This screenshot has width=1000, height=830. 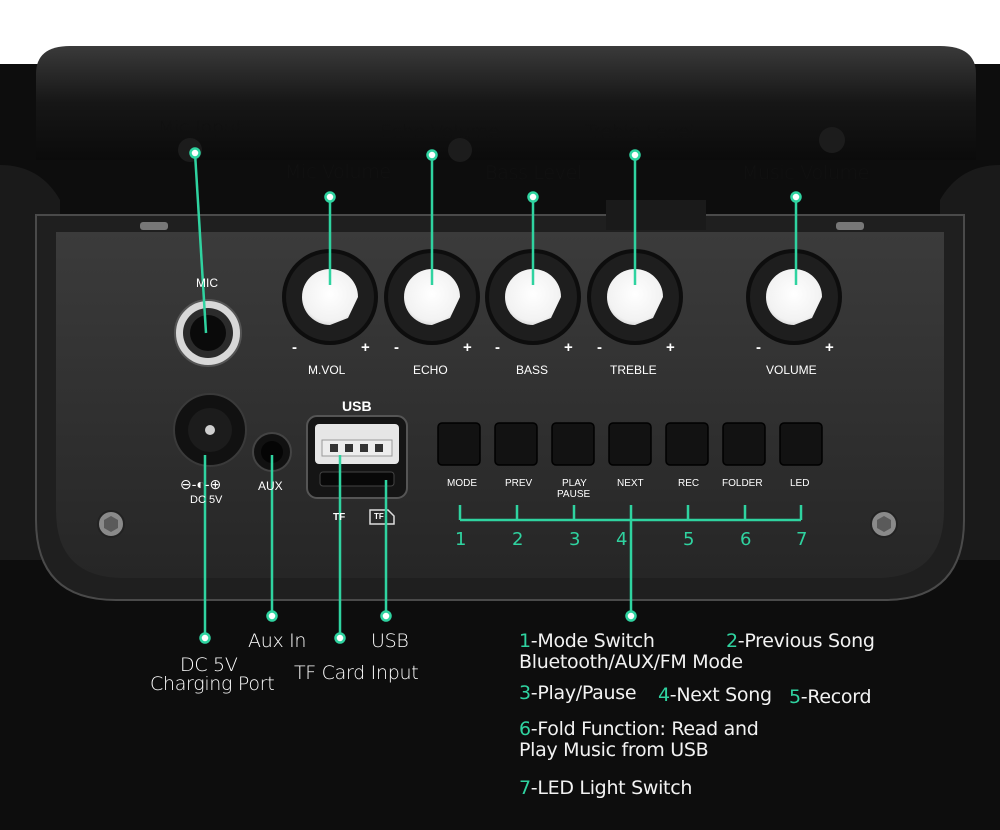 I want to click on dc-polarity-symbol: ⊖-◐-⊕, so click(x=201, y=484).